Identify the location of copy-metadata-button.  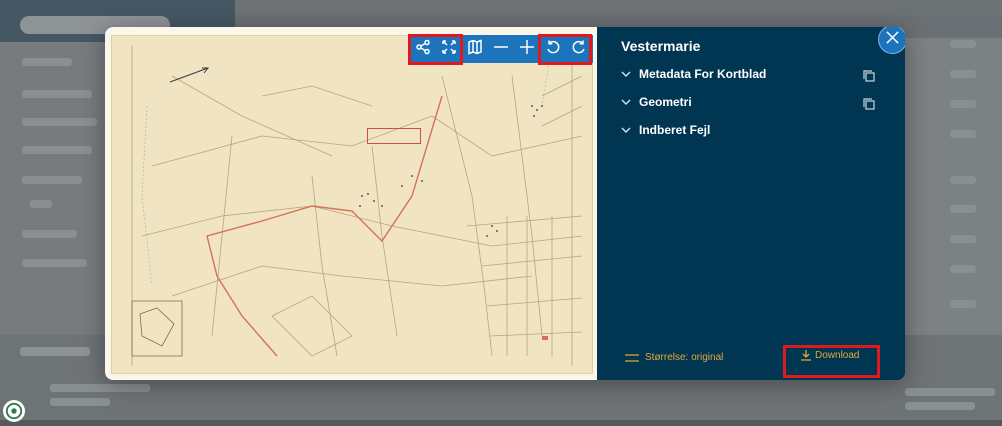
(869, 76).